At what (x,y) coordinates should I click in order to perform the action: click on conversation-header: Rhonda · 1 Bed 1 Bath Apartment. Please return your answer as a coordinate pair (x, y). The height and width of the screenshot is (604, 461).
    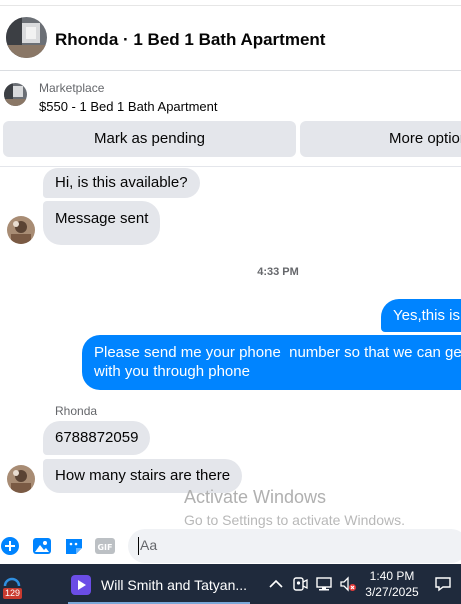
    Looking at the image, I should click on (230, 39).